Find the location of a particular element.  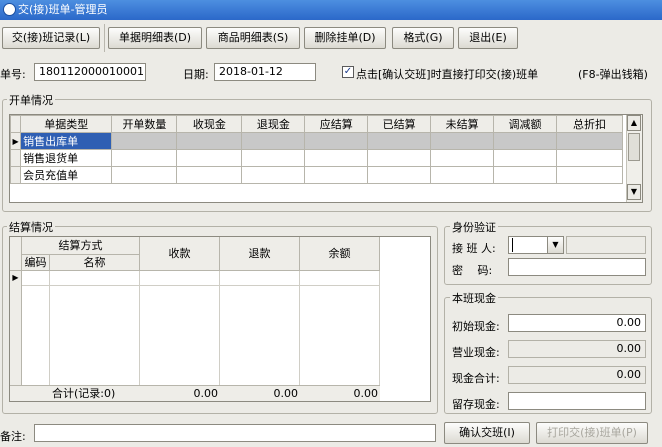

delete-pending-label: 删除挂单(D) is located at coordinates (345, 37).